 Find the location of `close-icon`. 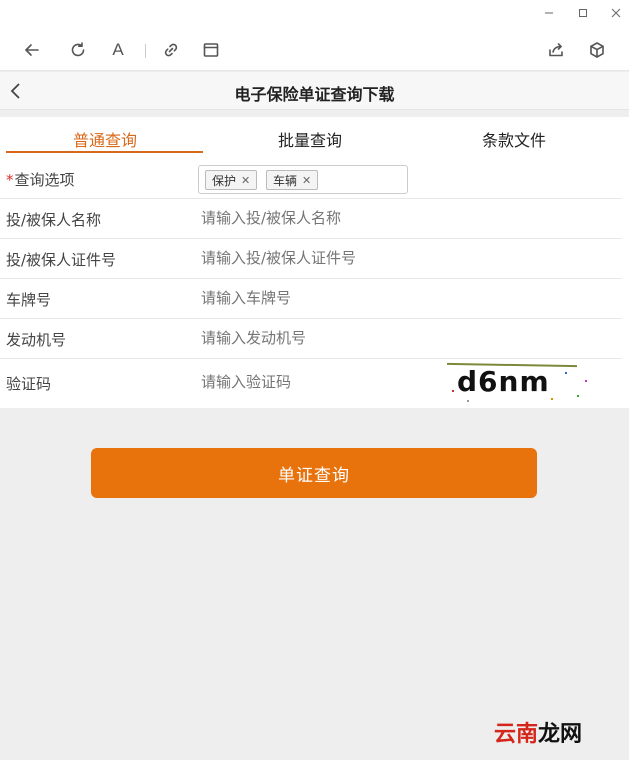

close-icon is located at coordinates (616, 13).